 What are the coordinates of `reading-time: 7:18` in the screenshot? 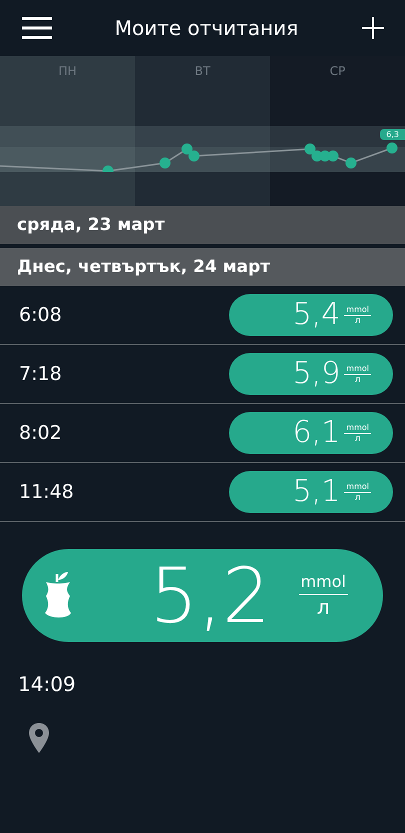 It's located at (40, 374).